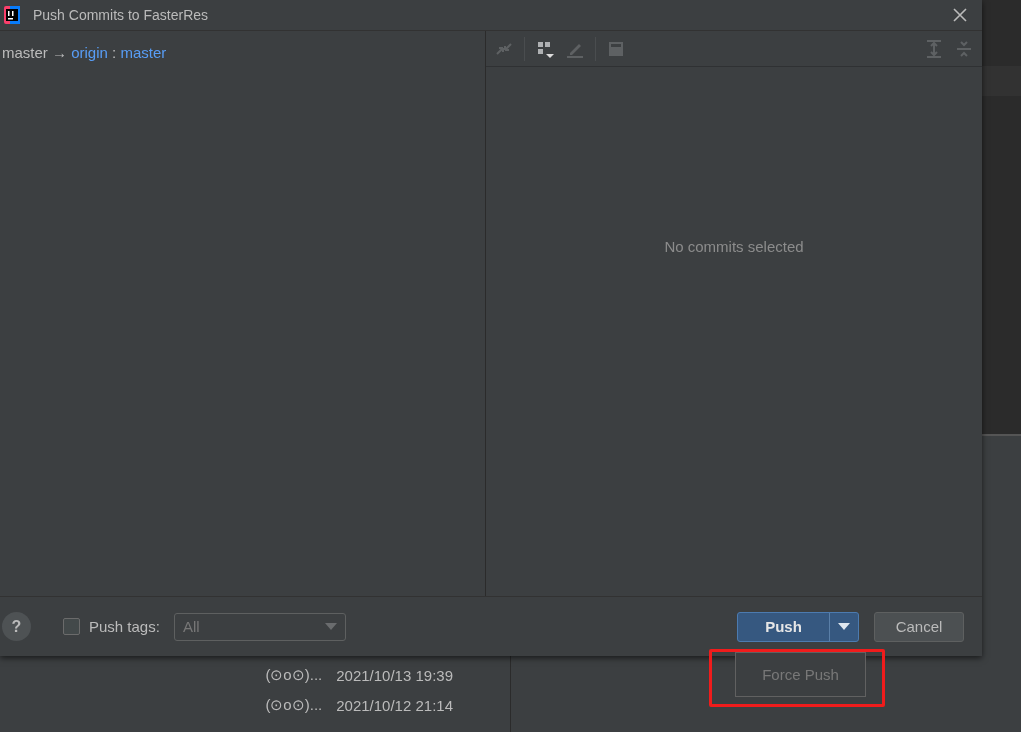 The width and height of the screenshot is (1021, 732). I want to click on empty-message: No commits selected, so click(734, 247).